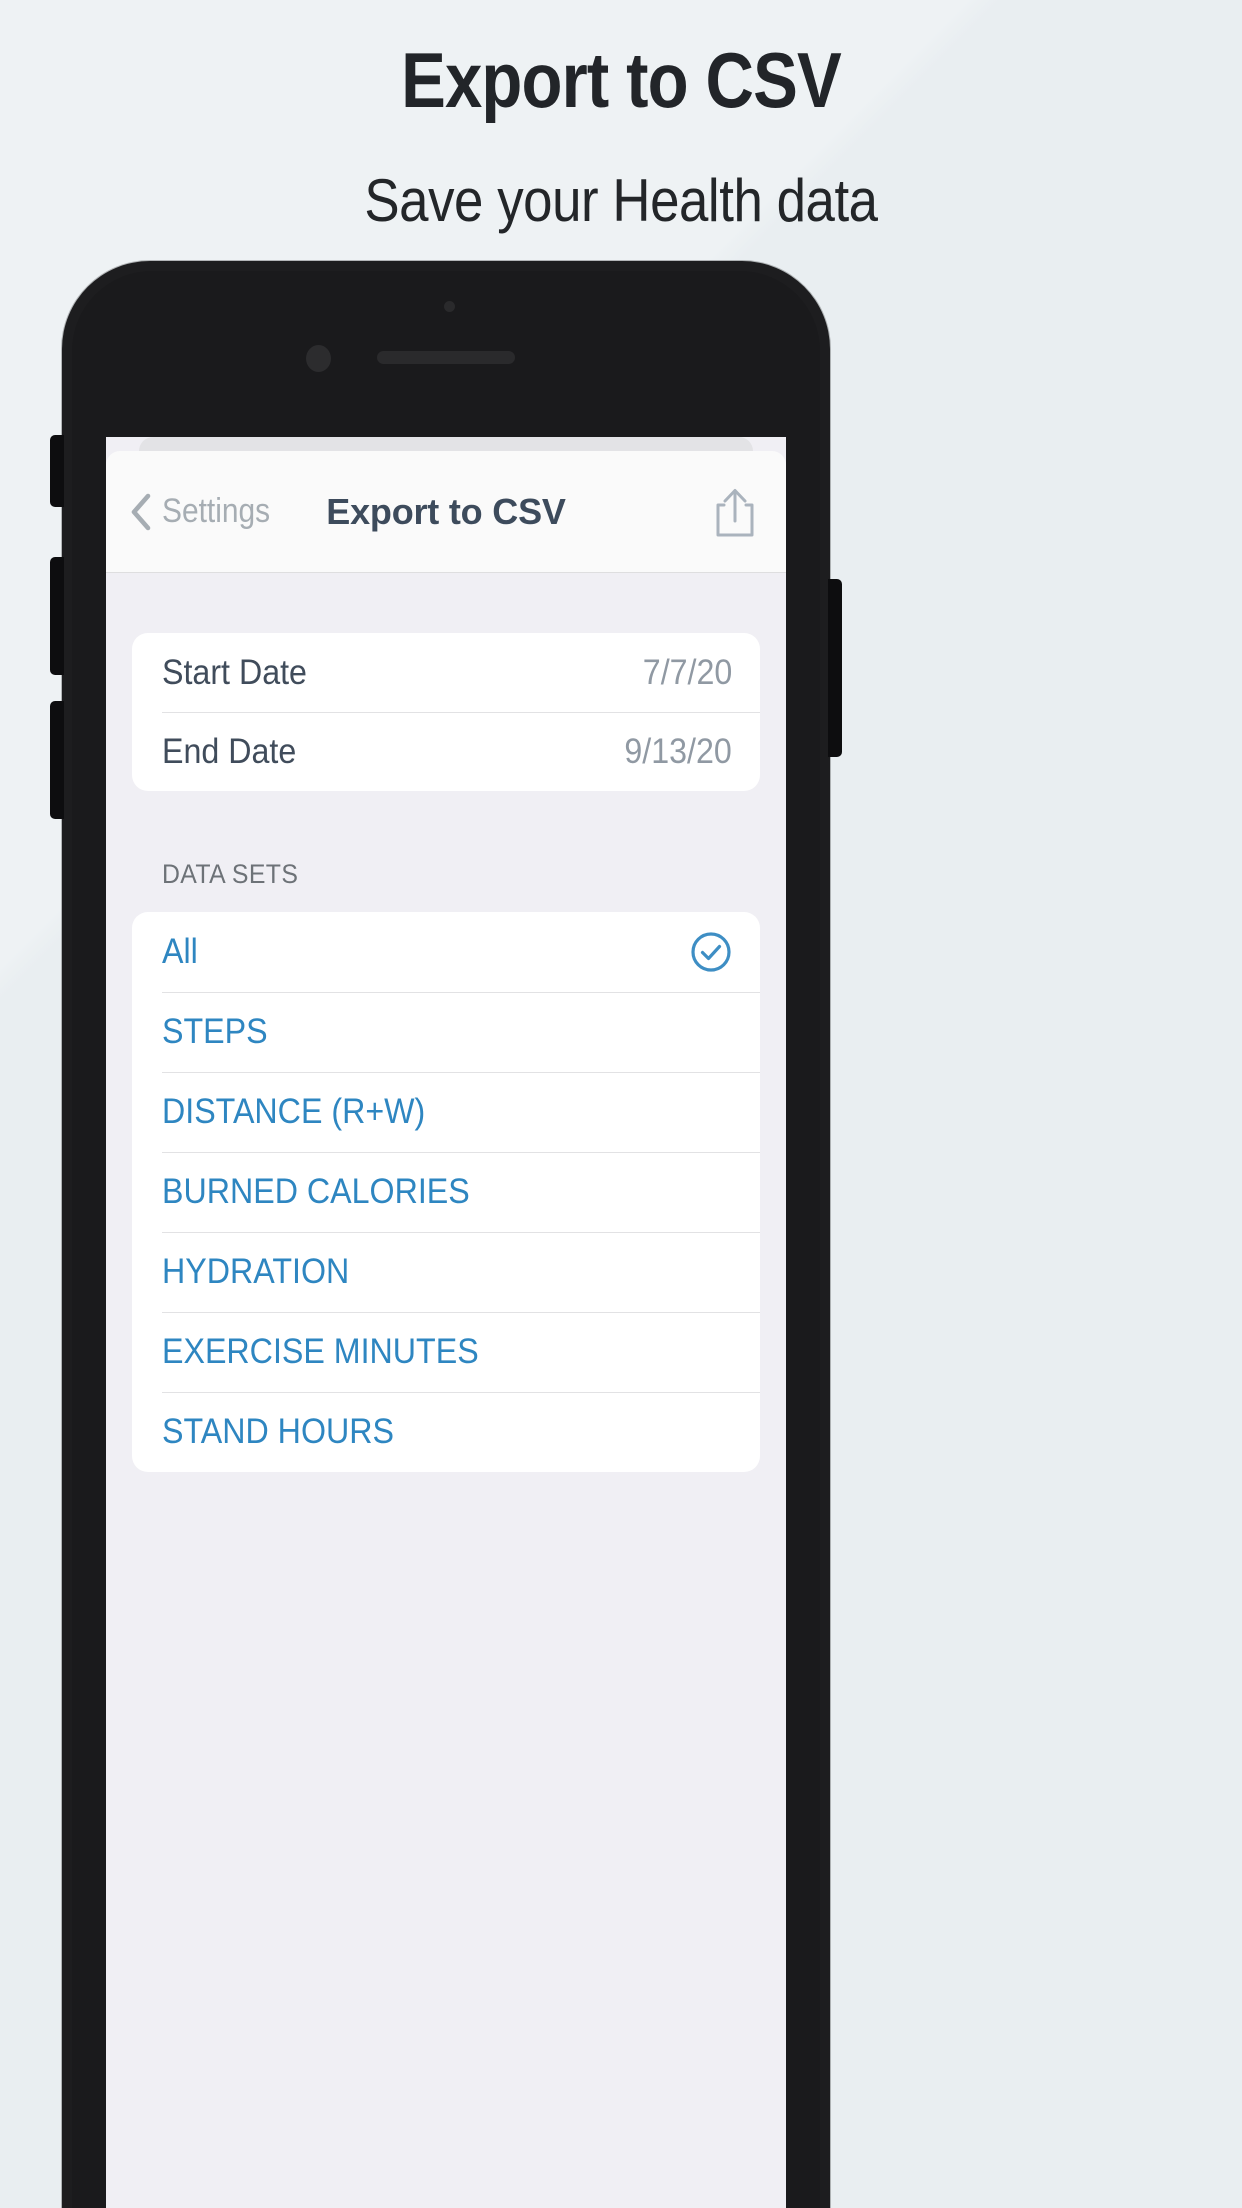 The width and height of the screenshot is (1242, 2208). Describe the element at coordinates (180, 951) in the screenshot. I see `dataset-item-label: All` at that location.